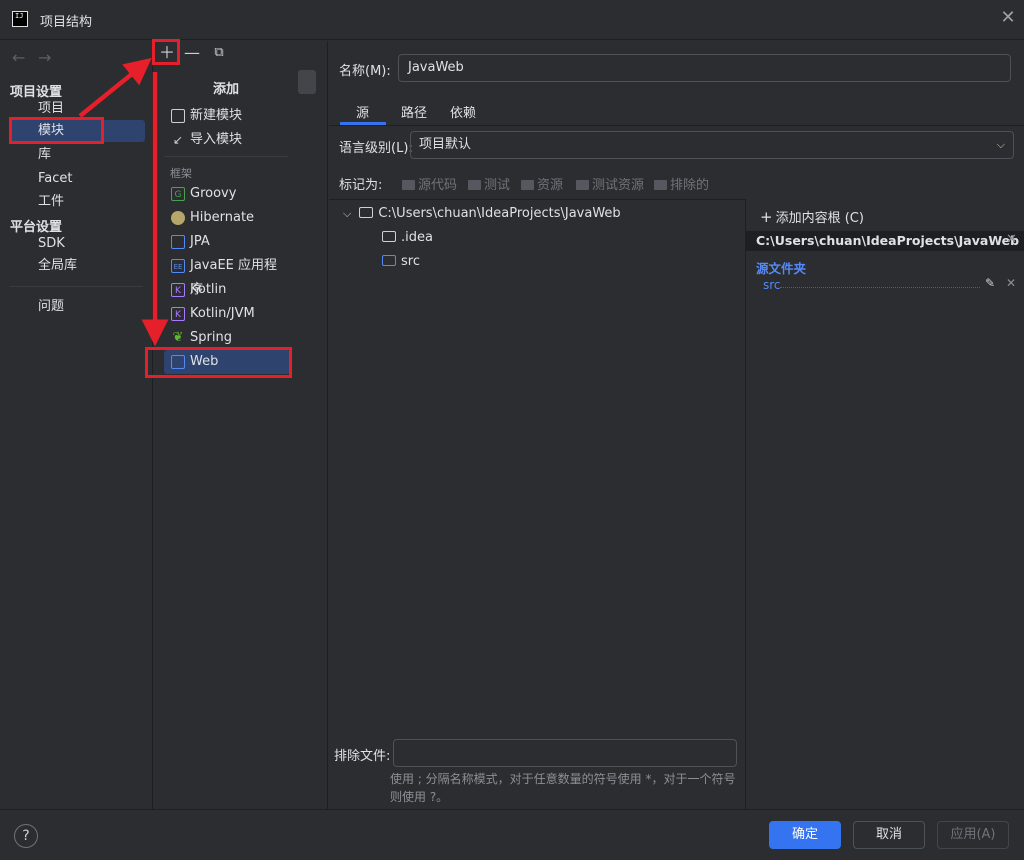  Describe the element at coordinates (77, 179) in the screenshot. I see `sidebar-item-facets: Facet` at that location.